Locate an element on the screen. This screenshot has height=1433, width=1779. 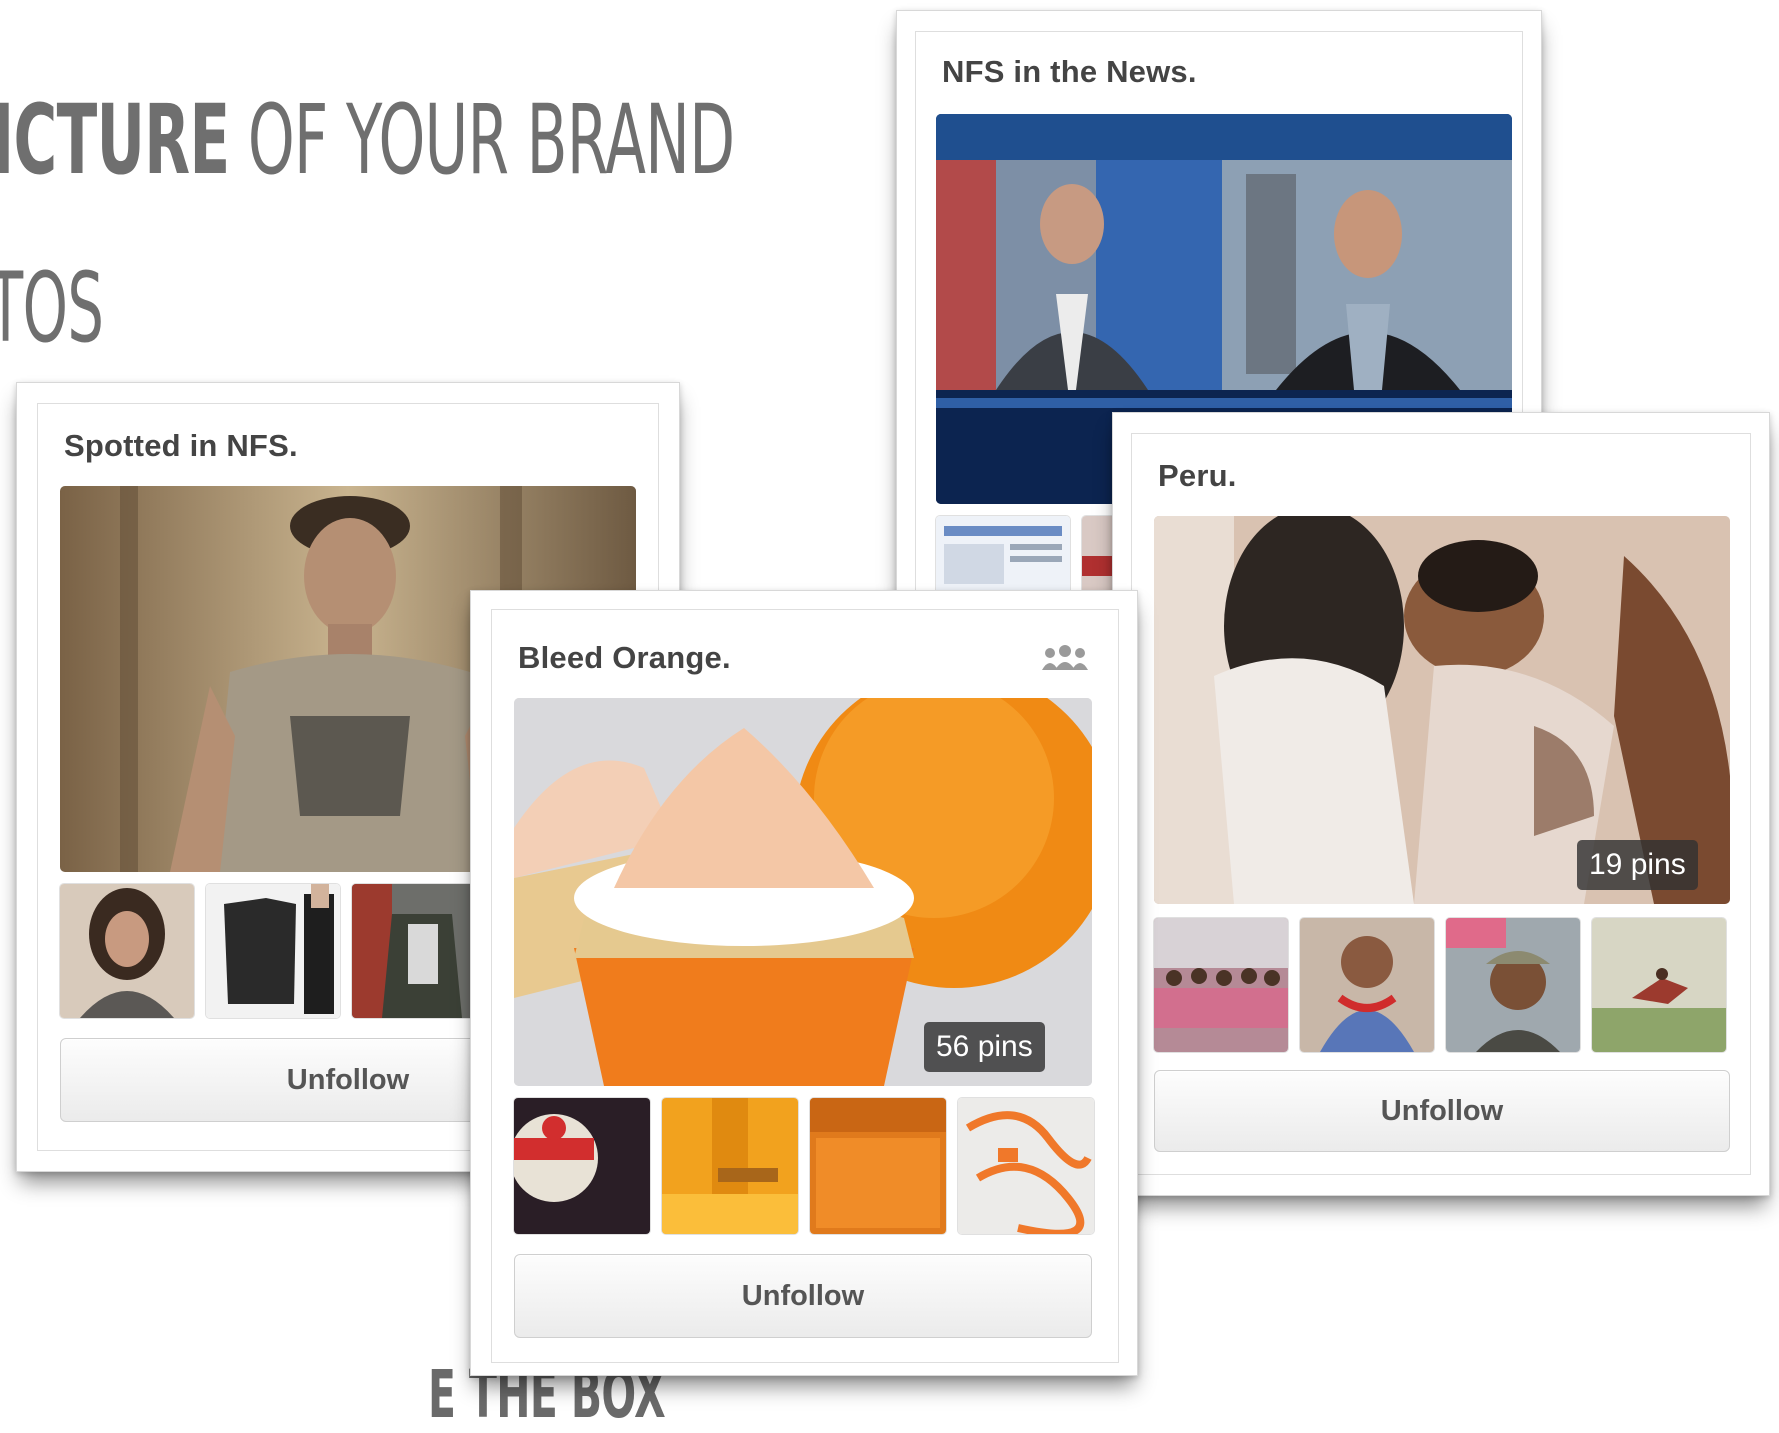
thumb-orange-cord is located at coordinates (1026, 1166).